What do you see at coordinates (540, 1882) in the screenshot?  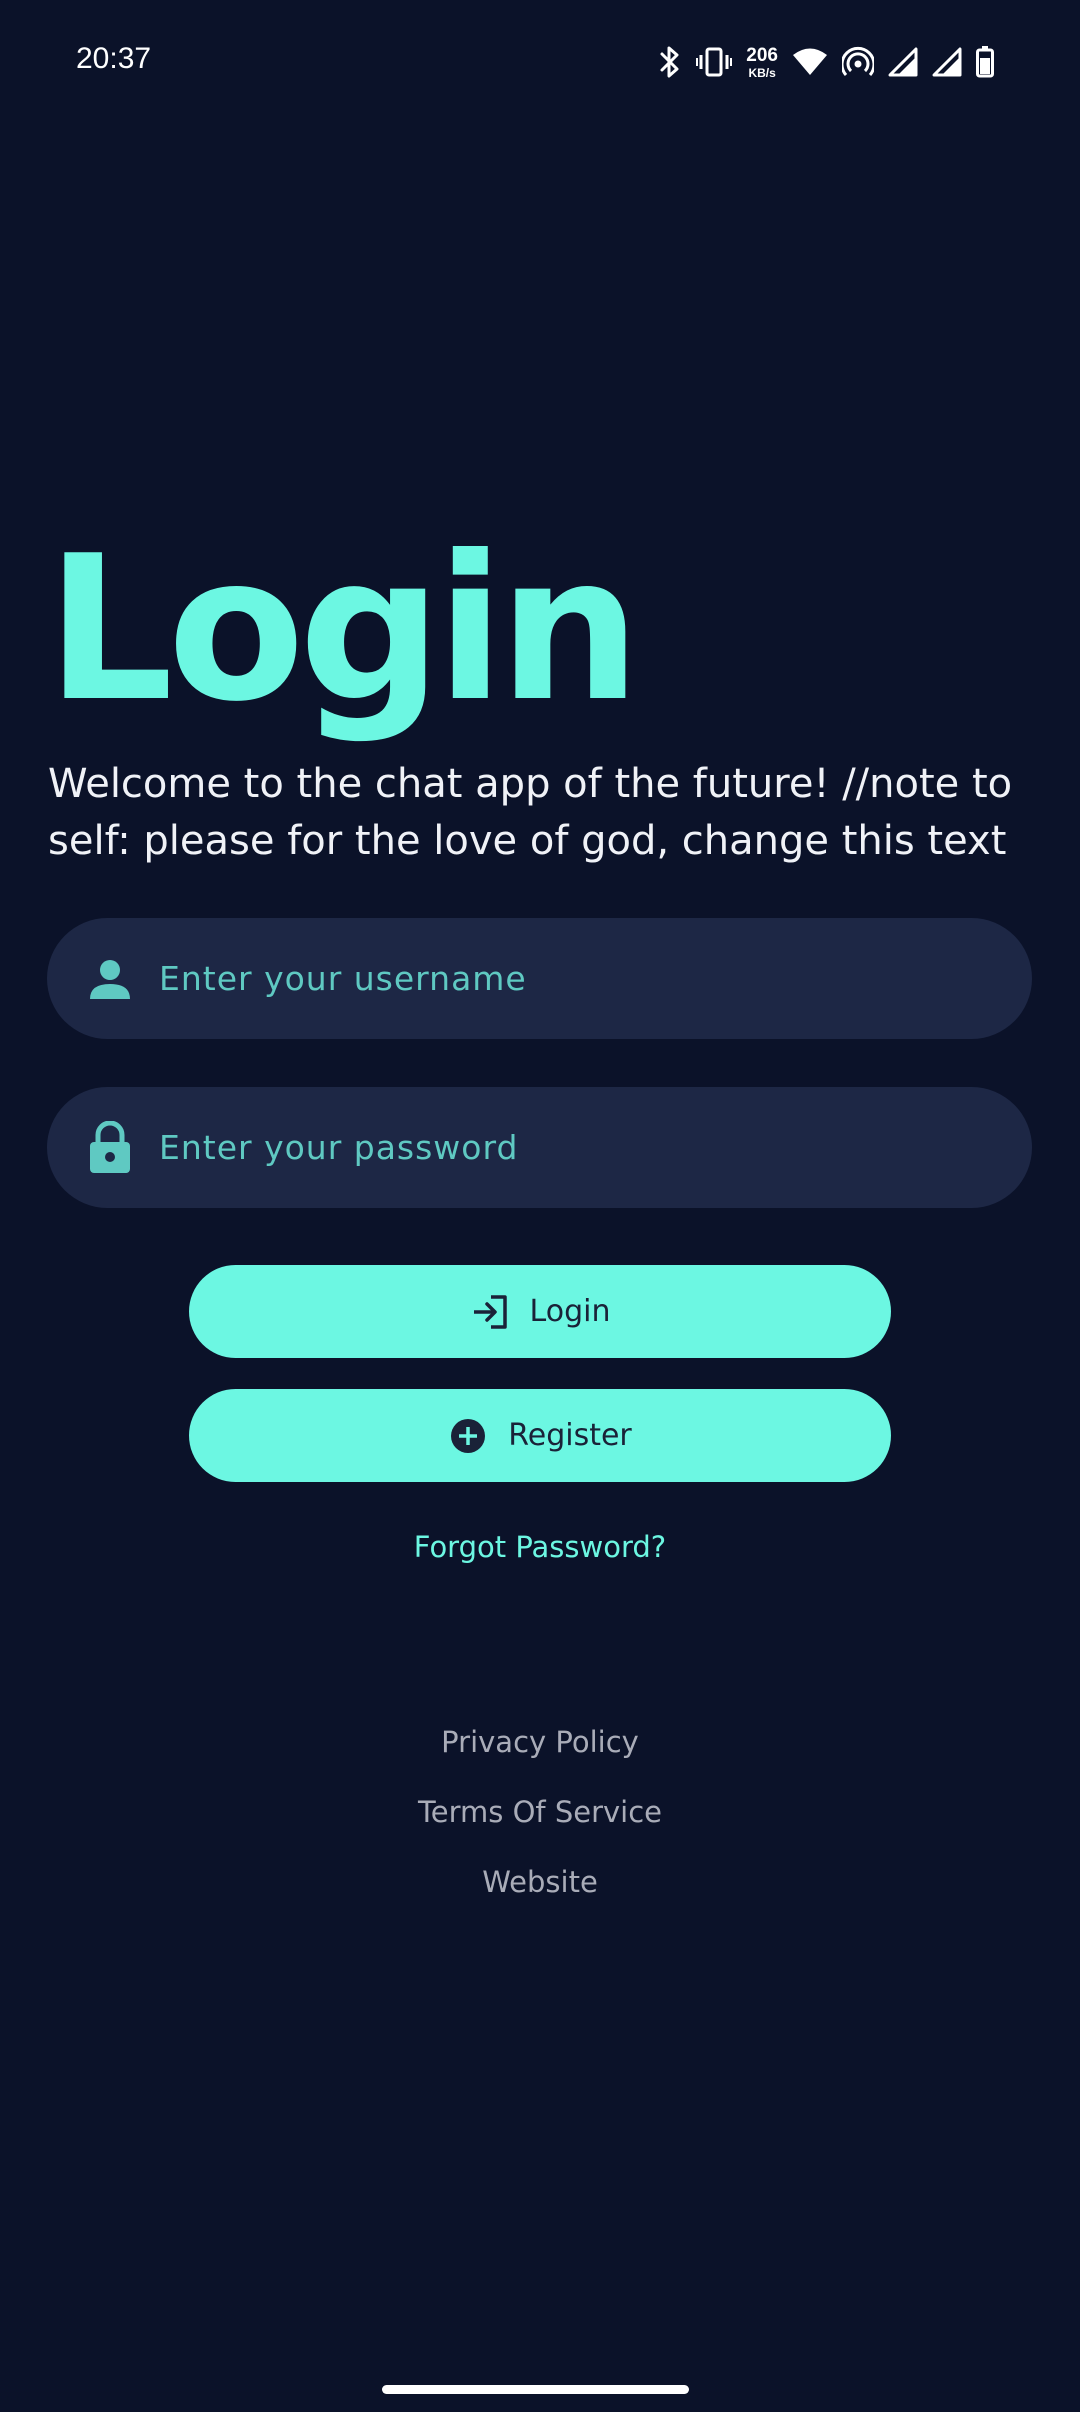 I see `website-link: Website` at bounding box center [540, 1882].